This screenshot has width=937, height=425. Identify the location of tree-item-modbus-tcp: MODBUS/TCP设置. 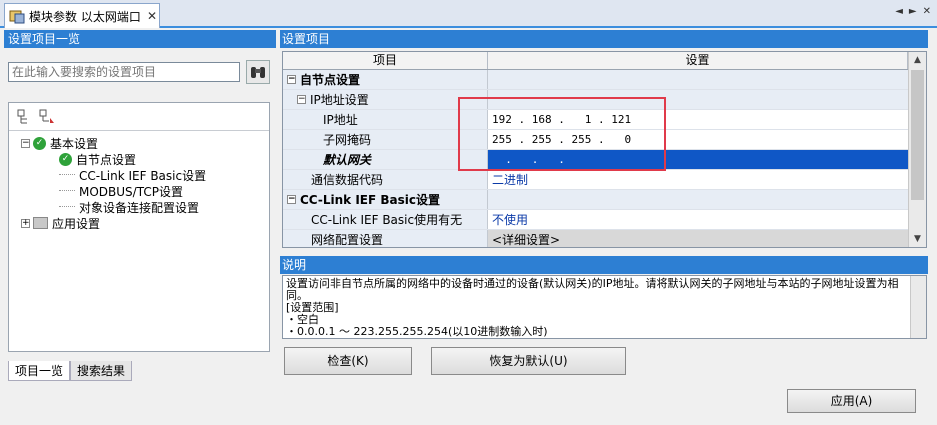
(139, 191).